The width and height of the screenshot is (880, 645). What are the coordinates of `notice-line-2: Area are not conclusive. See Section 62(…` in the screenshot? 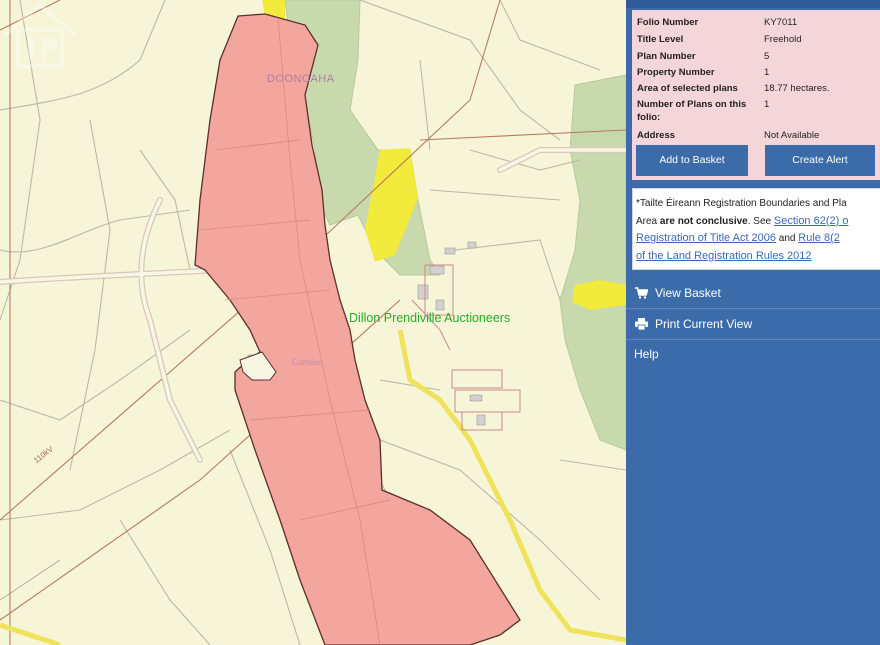 It's located at (758, 222).